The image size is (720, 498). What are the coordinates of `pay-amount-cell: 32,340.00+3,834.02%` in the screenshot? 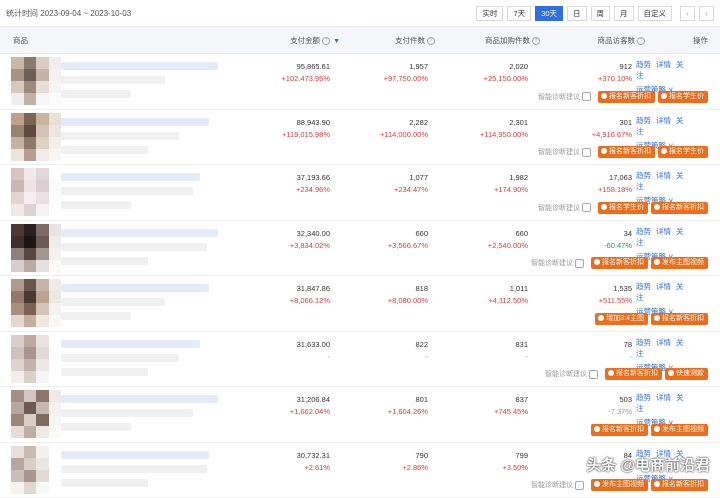 It's located at (282, 248).